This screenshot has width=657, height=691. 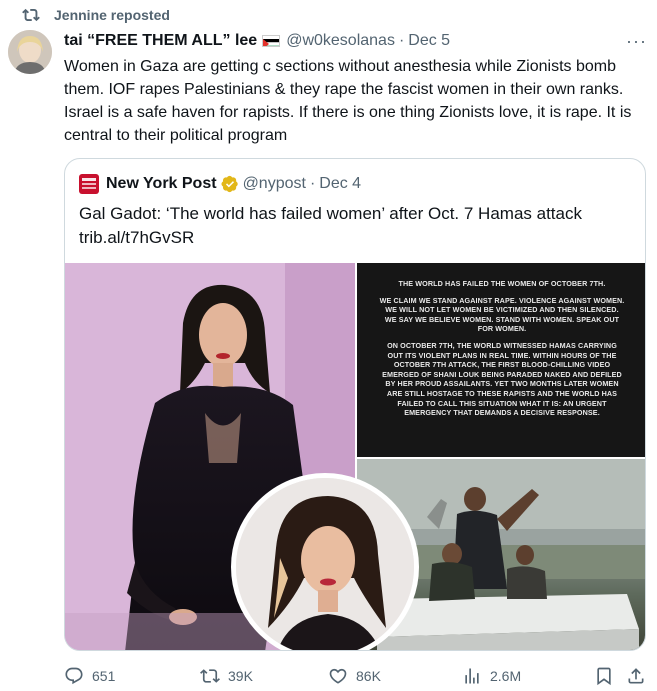 I want to click on palestine-flag-icon, so click(x=271, y=41).